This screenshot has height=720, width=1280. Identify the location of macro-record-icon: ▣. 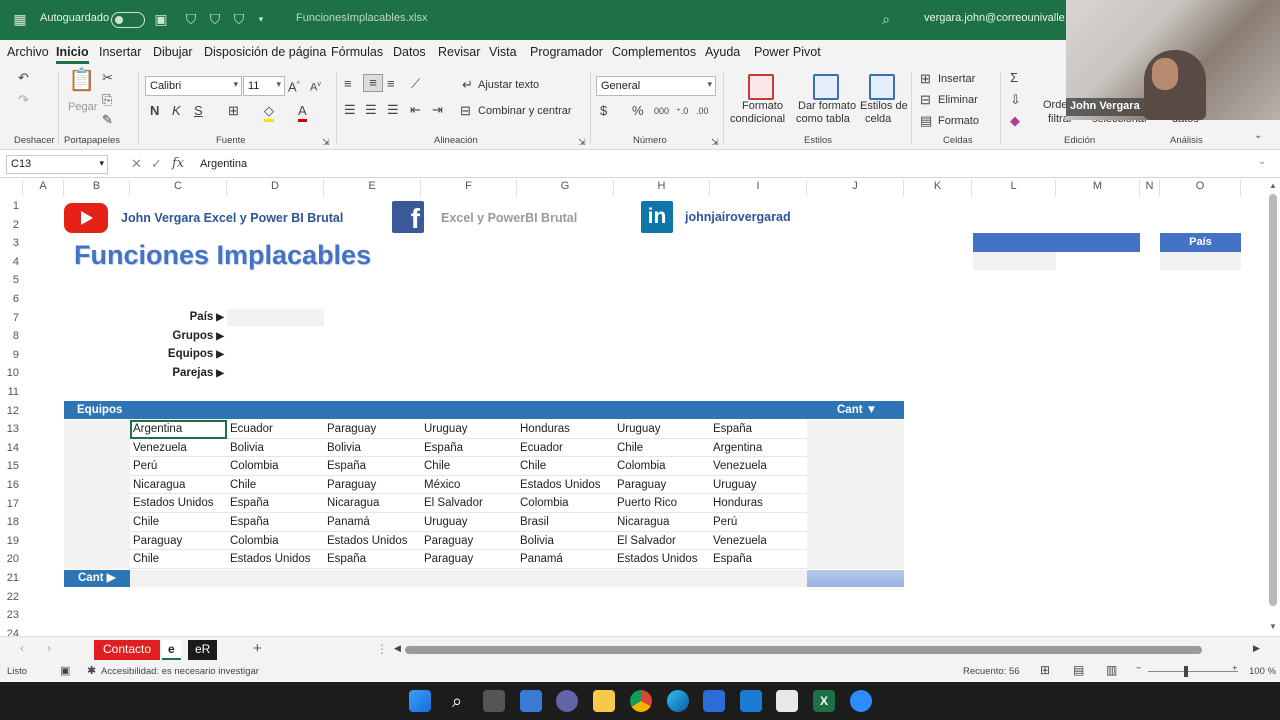
(65, 670).